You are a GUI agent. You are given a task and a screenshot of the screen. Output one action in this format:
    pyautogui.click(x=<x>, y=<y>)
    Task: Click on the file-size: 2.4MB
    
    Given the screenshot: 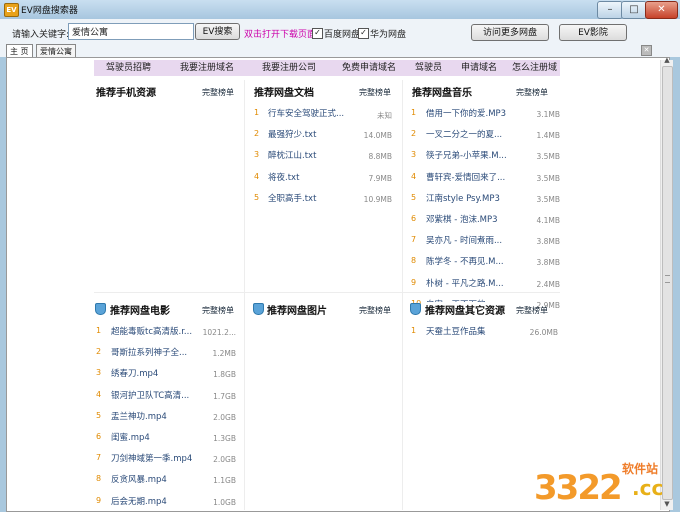 What is the action you would take?
    pyautogui.click(x=548, y=284)
    